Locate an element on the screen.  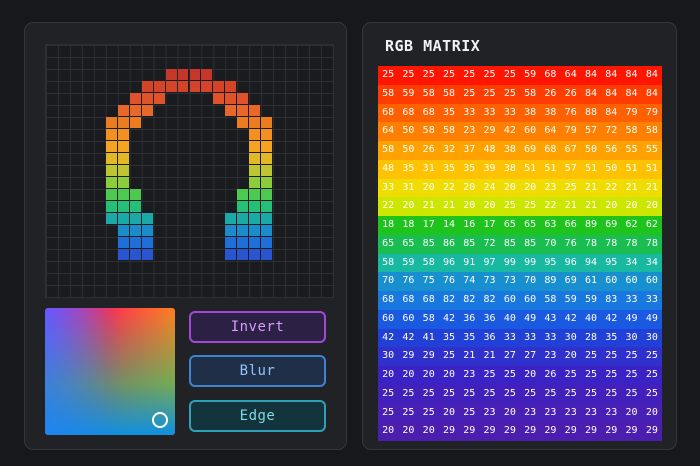
matrix-cell: 36 is located at coordinates (469, 318).